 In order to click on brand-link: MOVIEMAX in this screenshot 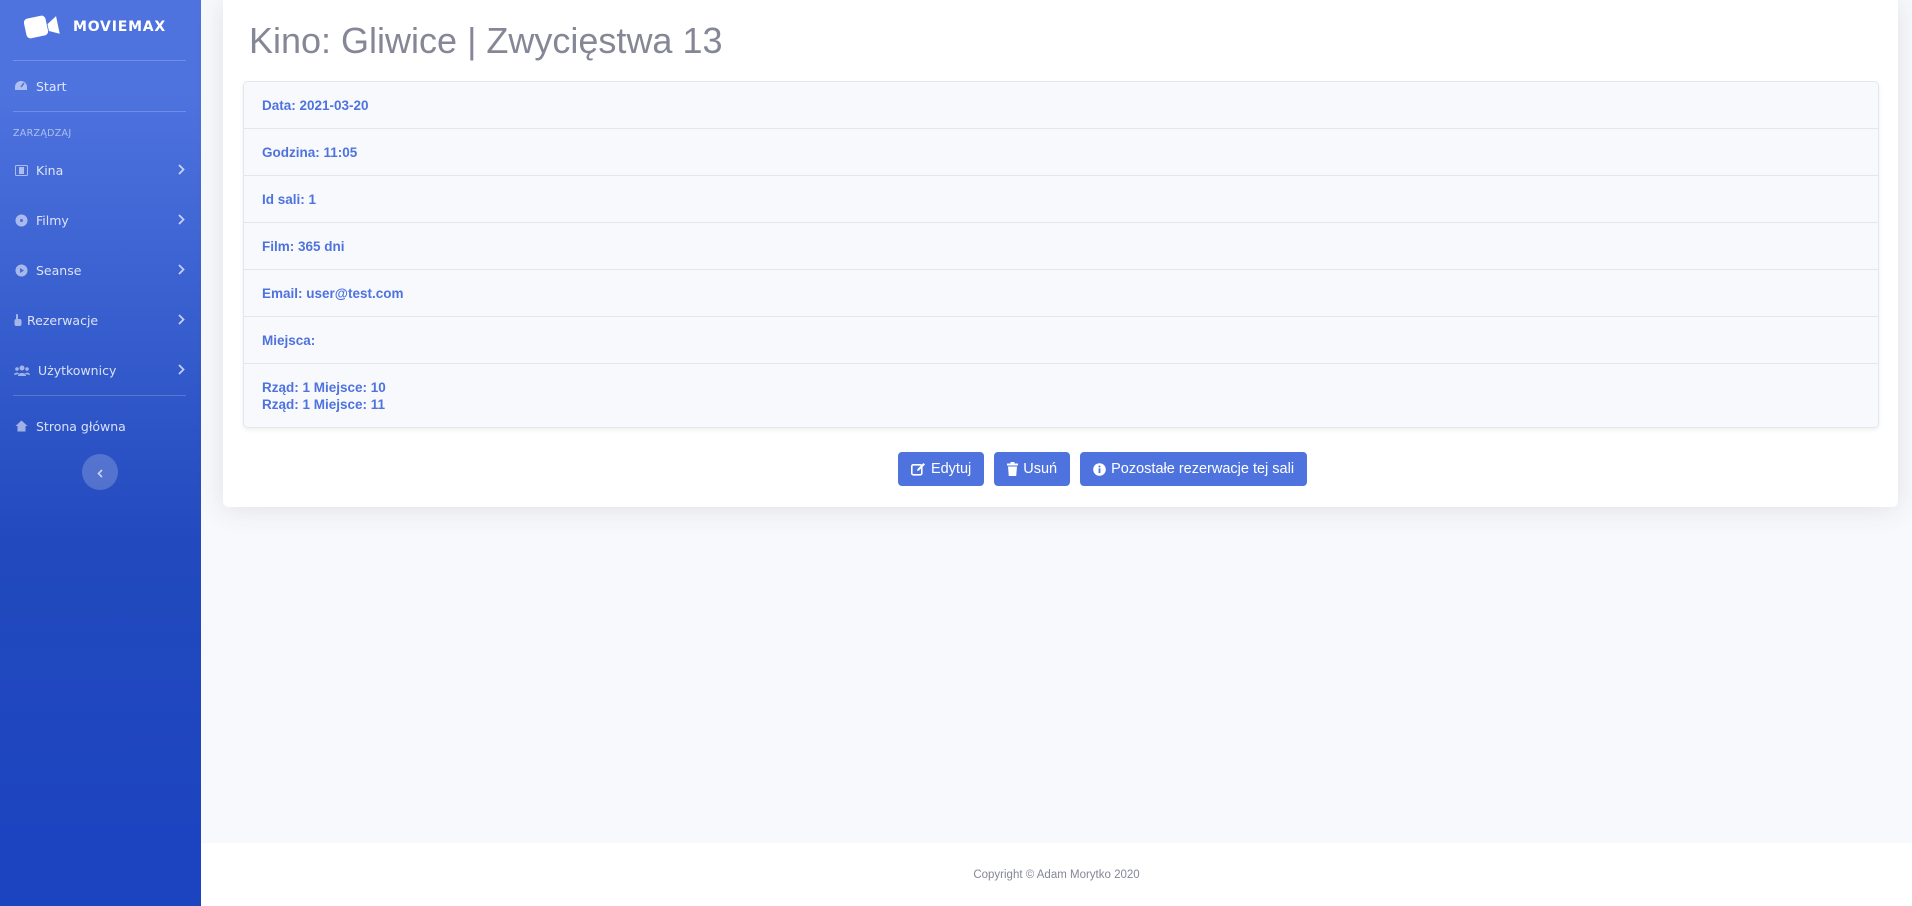, I will do `click(100, 27)`.